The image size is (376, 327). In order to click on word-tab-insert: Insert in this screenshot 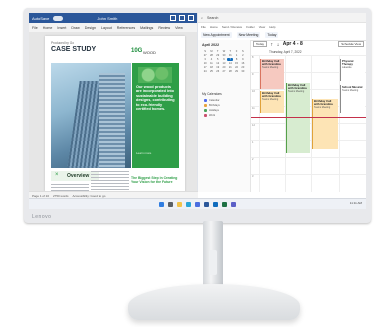, I will do `click(61, 28)`.